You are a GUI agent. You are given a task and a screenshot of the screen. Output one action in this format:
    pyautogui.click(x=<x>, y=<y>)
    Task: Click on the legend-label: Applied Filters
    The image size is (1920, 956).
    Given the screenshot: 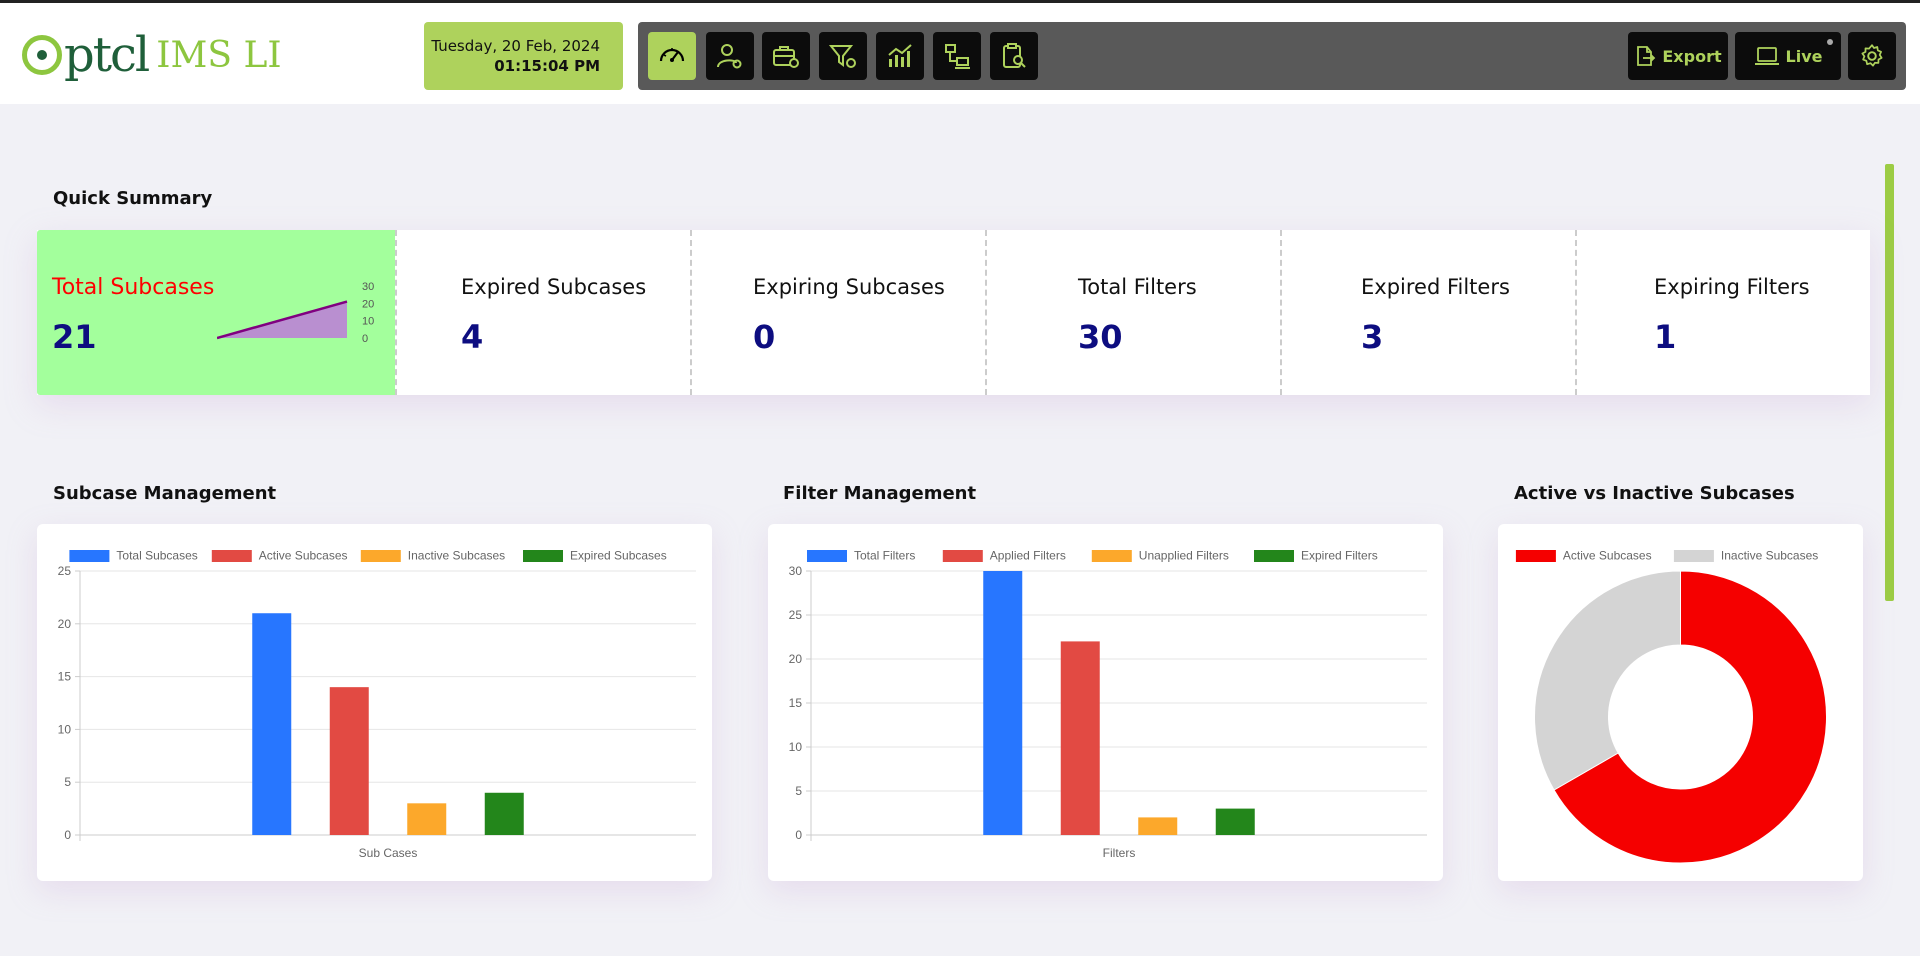 What is the action you would take?
    pyautogui.click(x=1028, y=556)
    